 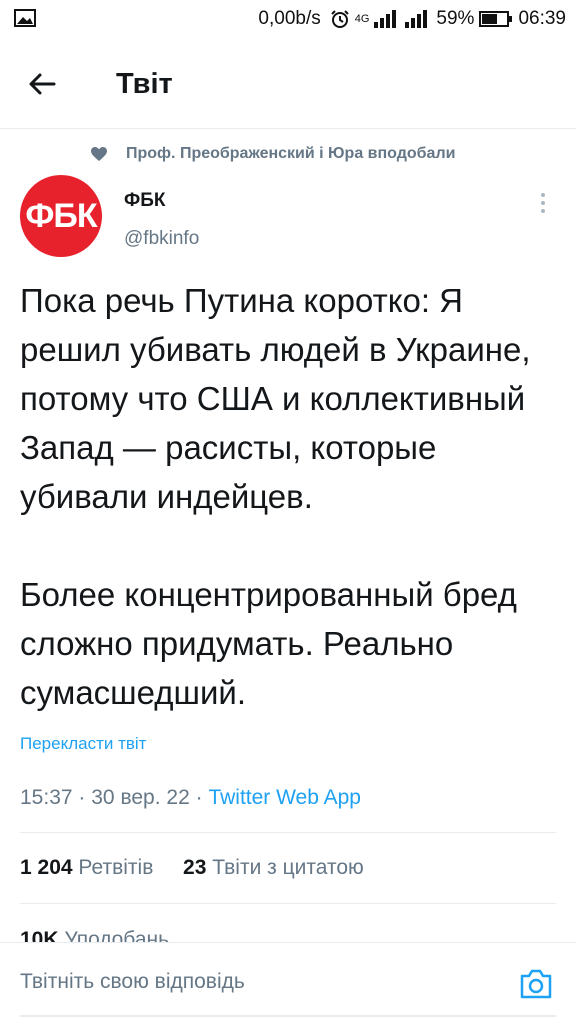 I want to click on likes-stat: 10K Уподобань, so click(x=94, y=935).